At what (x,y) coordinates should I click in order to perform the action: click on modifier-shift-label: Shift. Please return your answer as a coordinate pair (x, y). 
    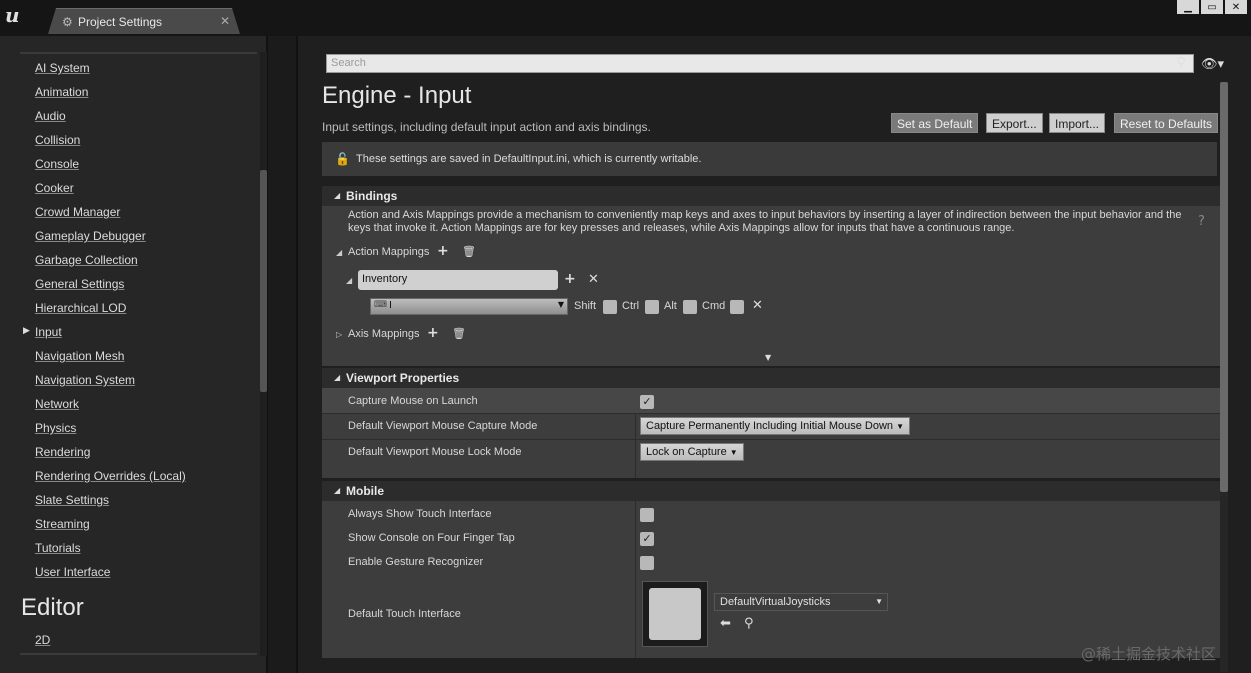
    Looking at the image, I should click on (585, 306).